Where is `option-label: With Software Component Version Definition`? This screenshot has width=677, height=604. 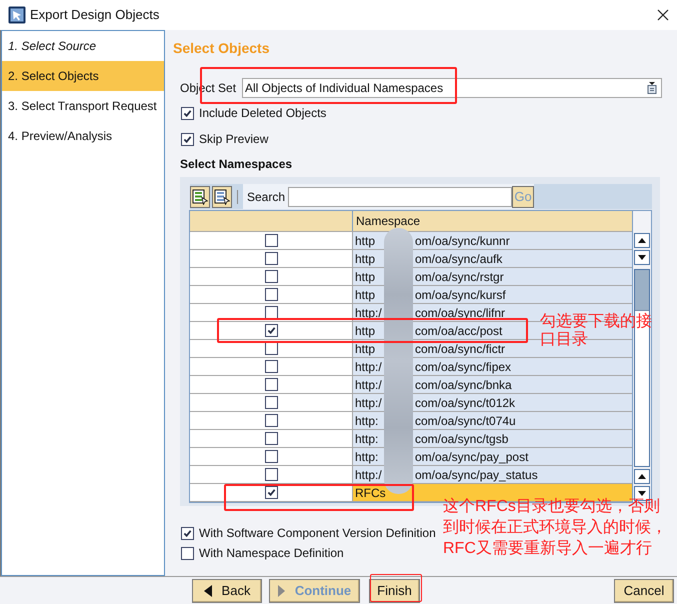 option-label: With Software Component Version Definition is located at coordinates (317, 533).